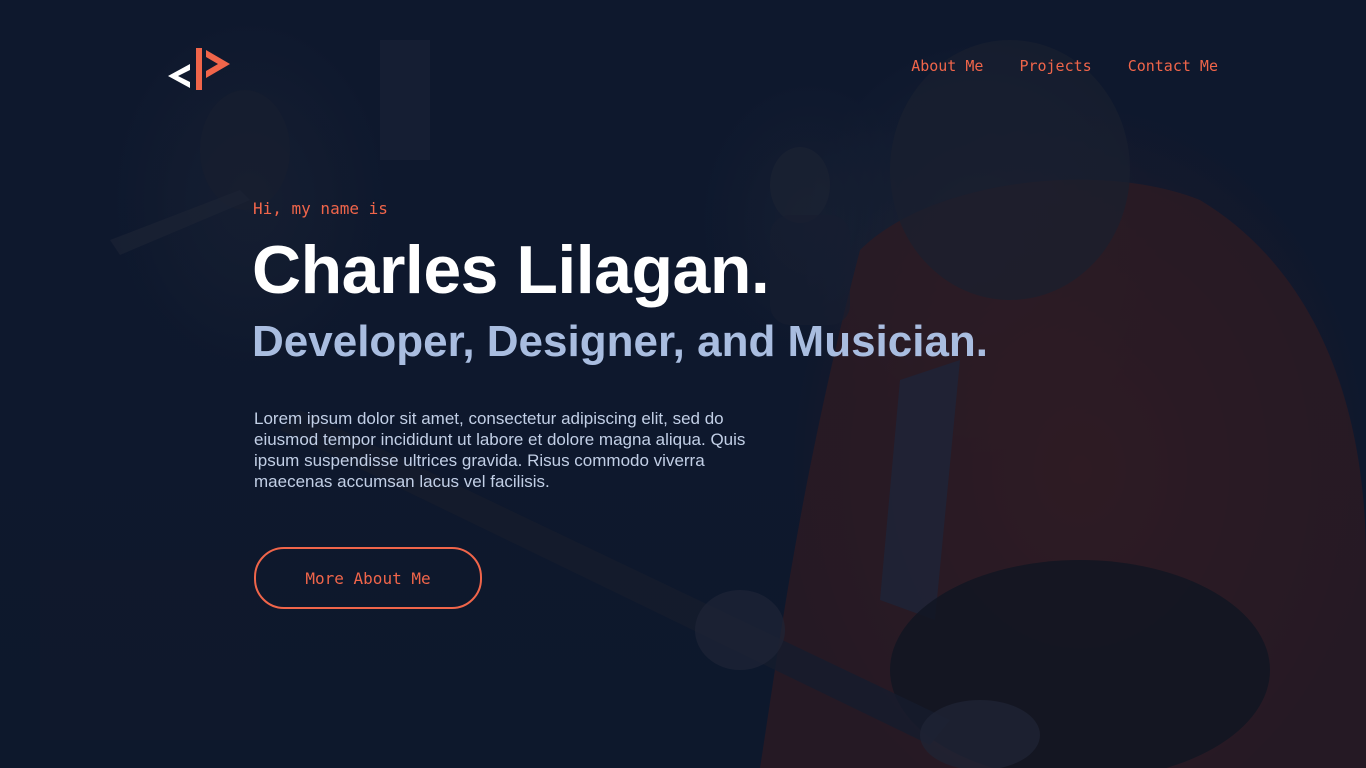  Describe the element at coordinates (620, 341) in the screenshot. I see `hero-tagline: Developer, Designer, and Musician.` at that location.